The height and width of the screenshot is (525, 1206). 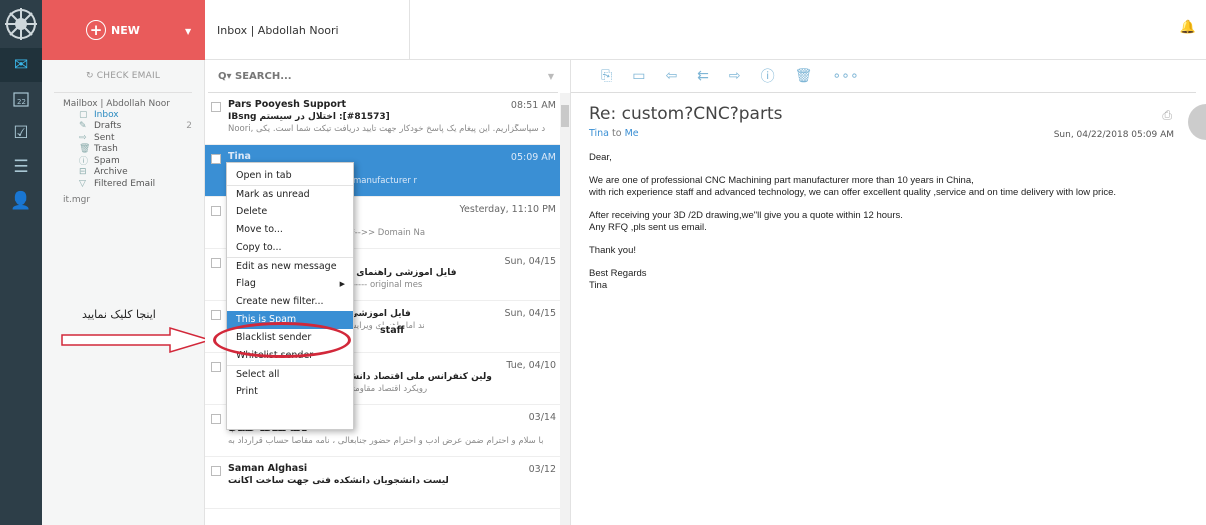 I want to click on tab-inbox: Inbox | Abdollah Noori, so click(x=307, y=30).